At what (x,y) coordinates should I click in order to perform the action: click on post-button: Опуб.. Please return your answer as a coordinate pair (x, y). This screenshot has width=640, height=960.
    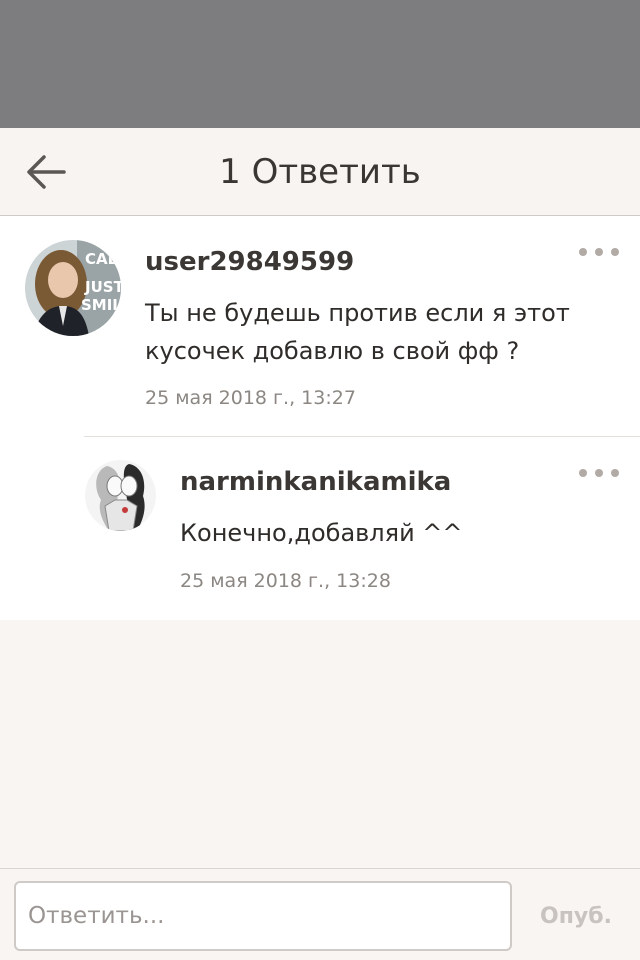
    Looking at the image, I should click on (576, 916).